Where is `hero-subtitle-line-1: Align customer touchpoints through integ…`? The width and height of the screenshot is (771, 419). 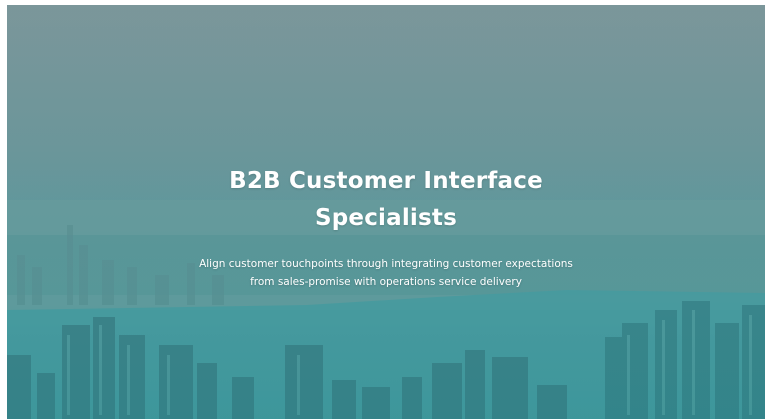
hero-subtitle-line-1: Align customer touchpoints through integ… is located at coordinates (386, 264).